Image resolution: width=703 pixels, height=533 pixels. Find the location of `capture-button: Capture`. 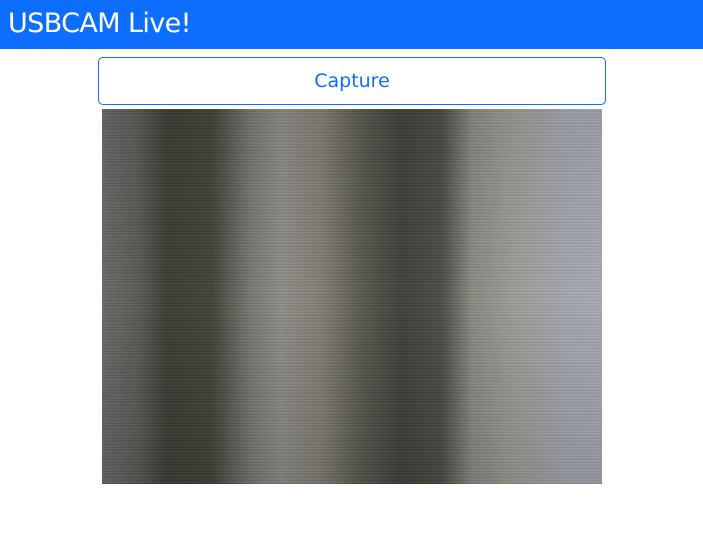

capture-button: Capture is located at coordinates (352, 81).